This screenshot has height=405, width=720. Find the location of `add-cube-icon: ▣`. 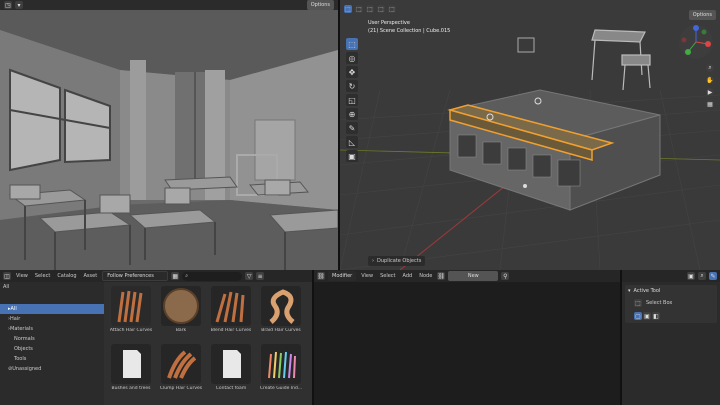

add-cube-icon: ▣ is located at coordinates (352, 156).